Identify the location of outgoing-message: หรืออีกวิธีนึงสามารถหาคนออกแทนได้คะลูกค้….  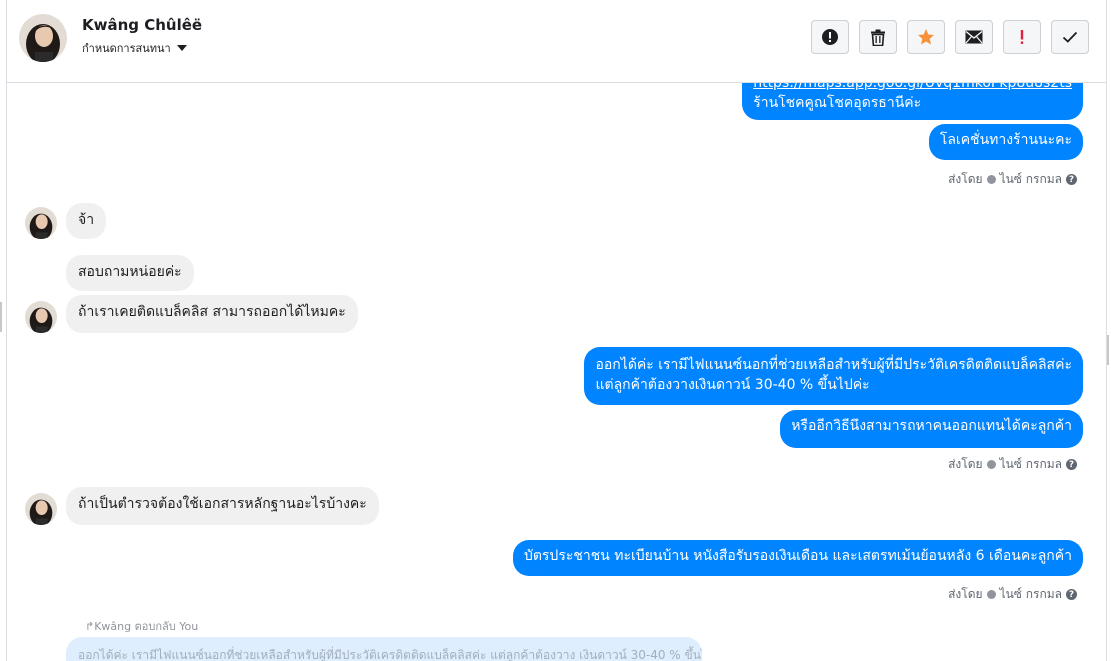
(931, 429).